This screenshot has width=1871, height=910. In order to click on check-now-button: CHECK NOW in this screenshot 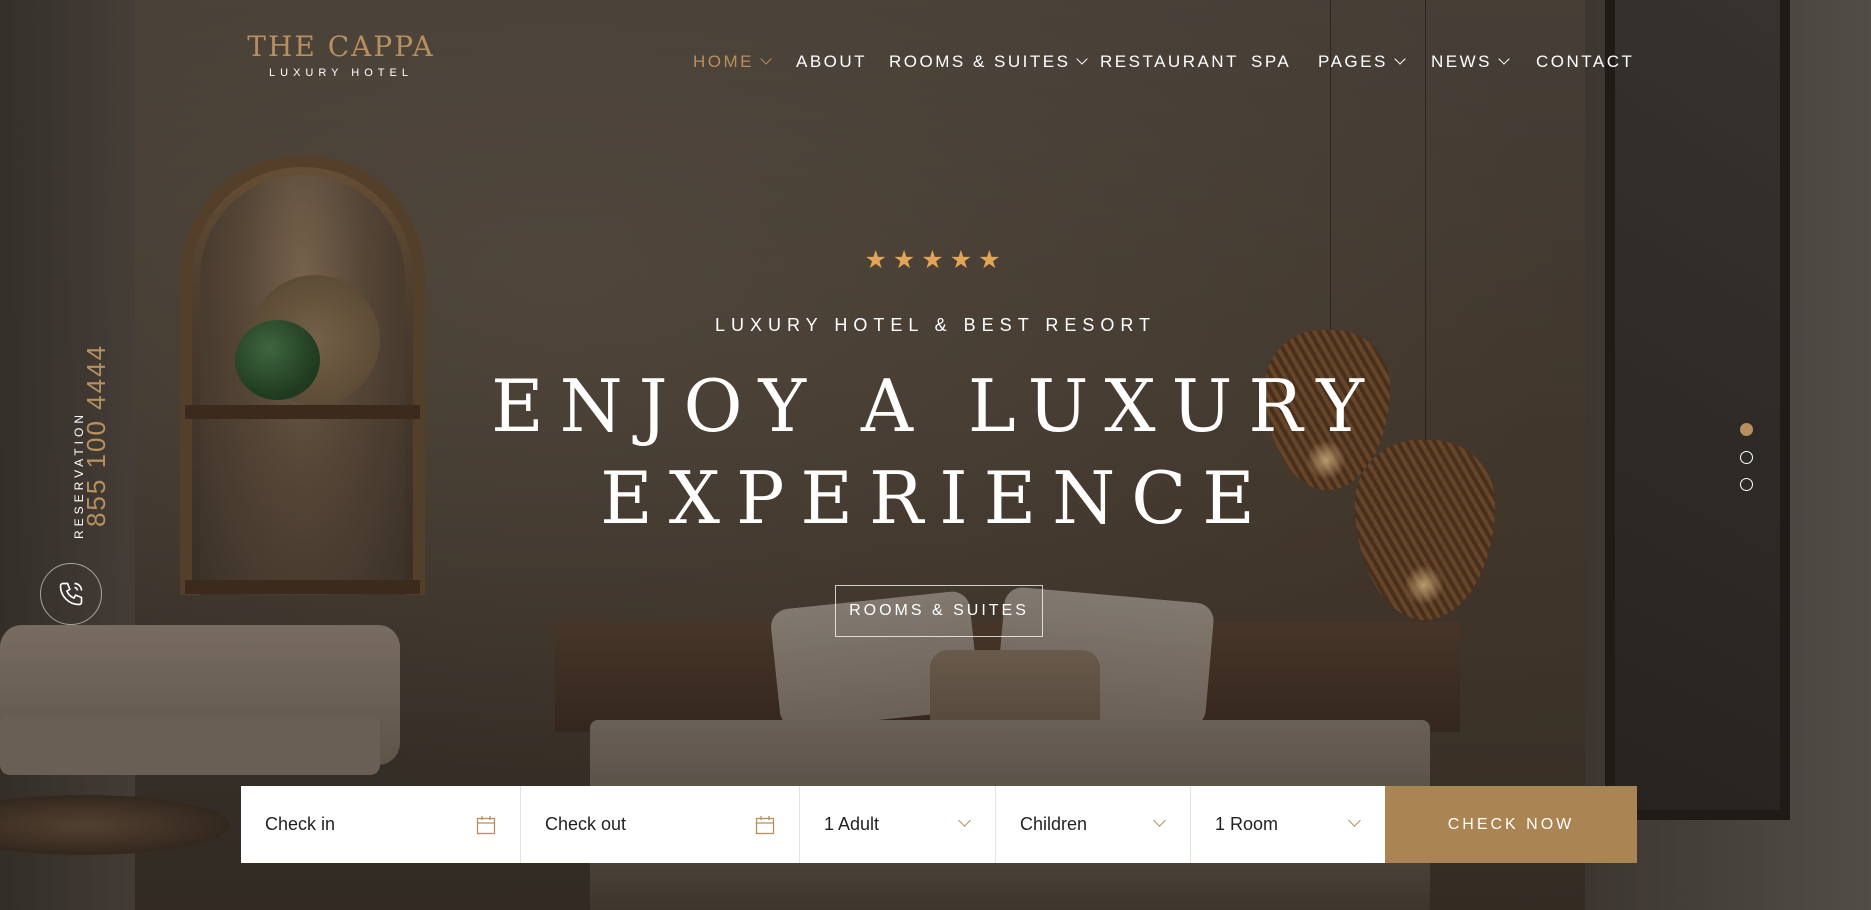, I will do `click(1511, 824)`.